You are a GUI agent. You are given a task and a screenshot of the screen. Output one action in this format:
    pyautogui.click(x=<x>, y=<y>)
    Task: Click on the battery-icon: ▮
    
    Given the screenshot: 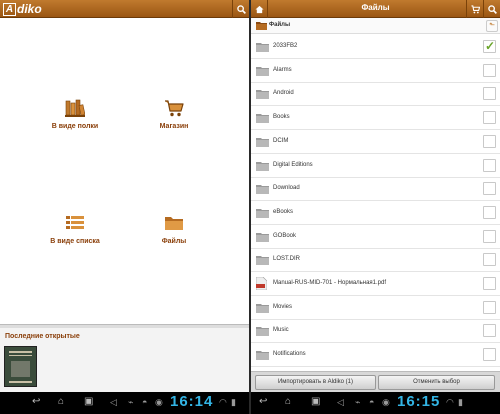 What is the action you would take?
    pyautogui.click(x=460, y=402)
    